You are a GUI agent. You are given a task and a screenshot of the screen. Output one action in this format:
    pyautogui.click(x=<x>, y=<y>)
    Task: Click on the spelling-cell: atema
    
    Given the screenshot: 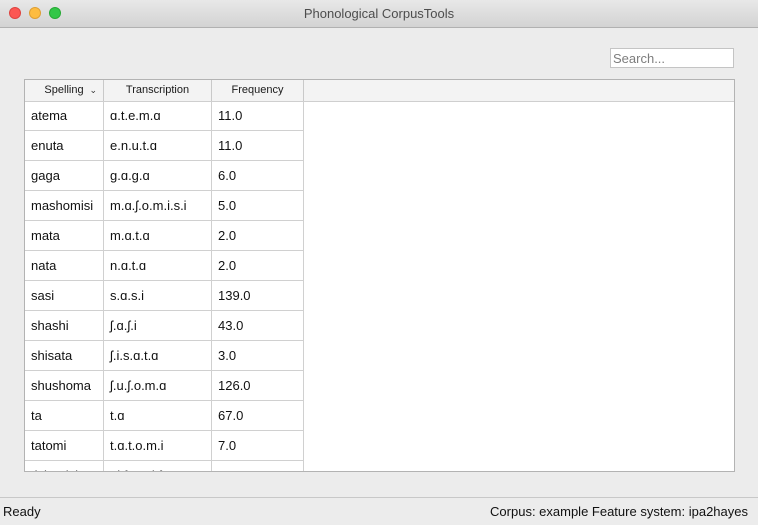 What is the action you would take?
    pyautogui.click(x=64, y=116)
    